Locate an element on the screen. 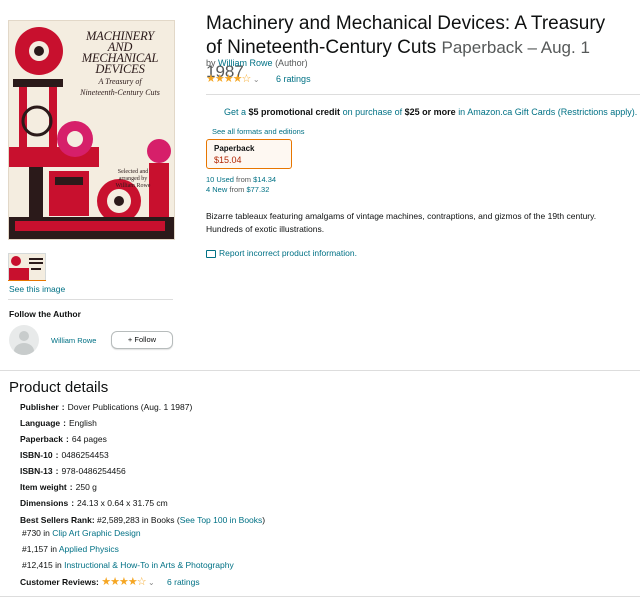 This screenshot has width=640, height=602. promo-prefix: Get a is located at coordinates (235, 112).